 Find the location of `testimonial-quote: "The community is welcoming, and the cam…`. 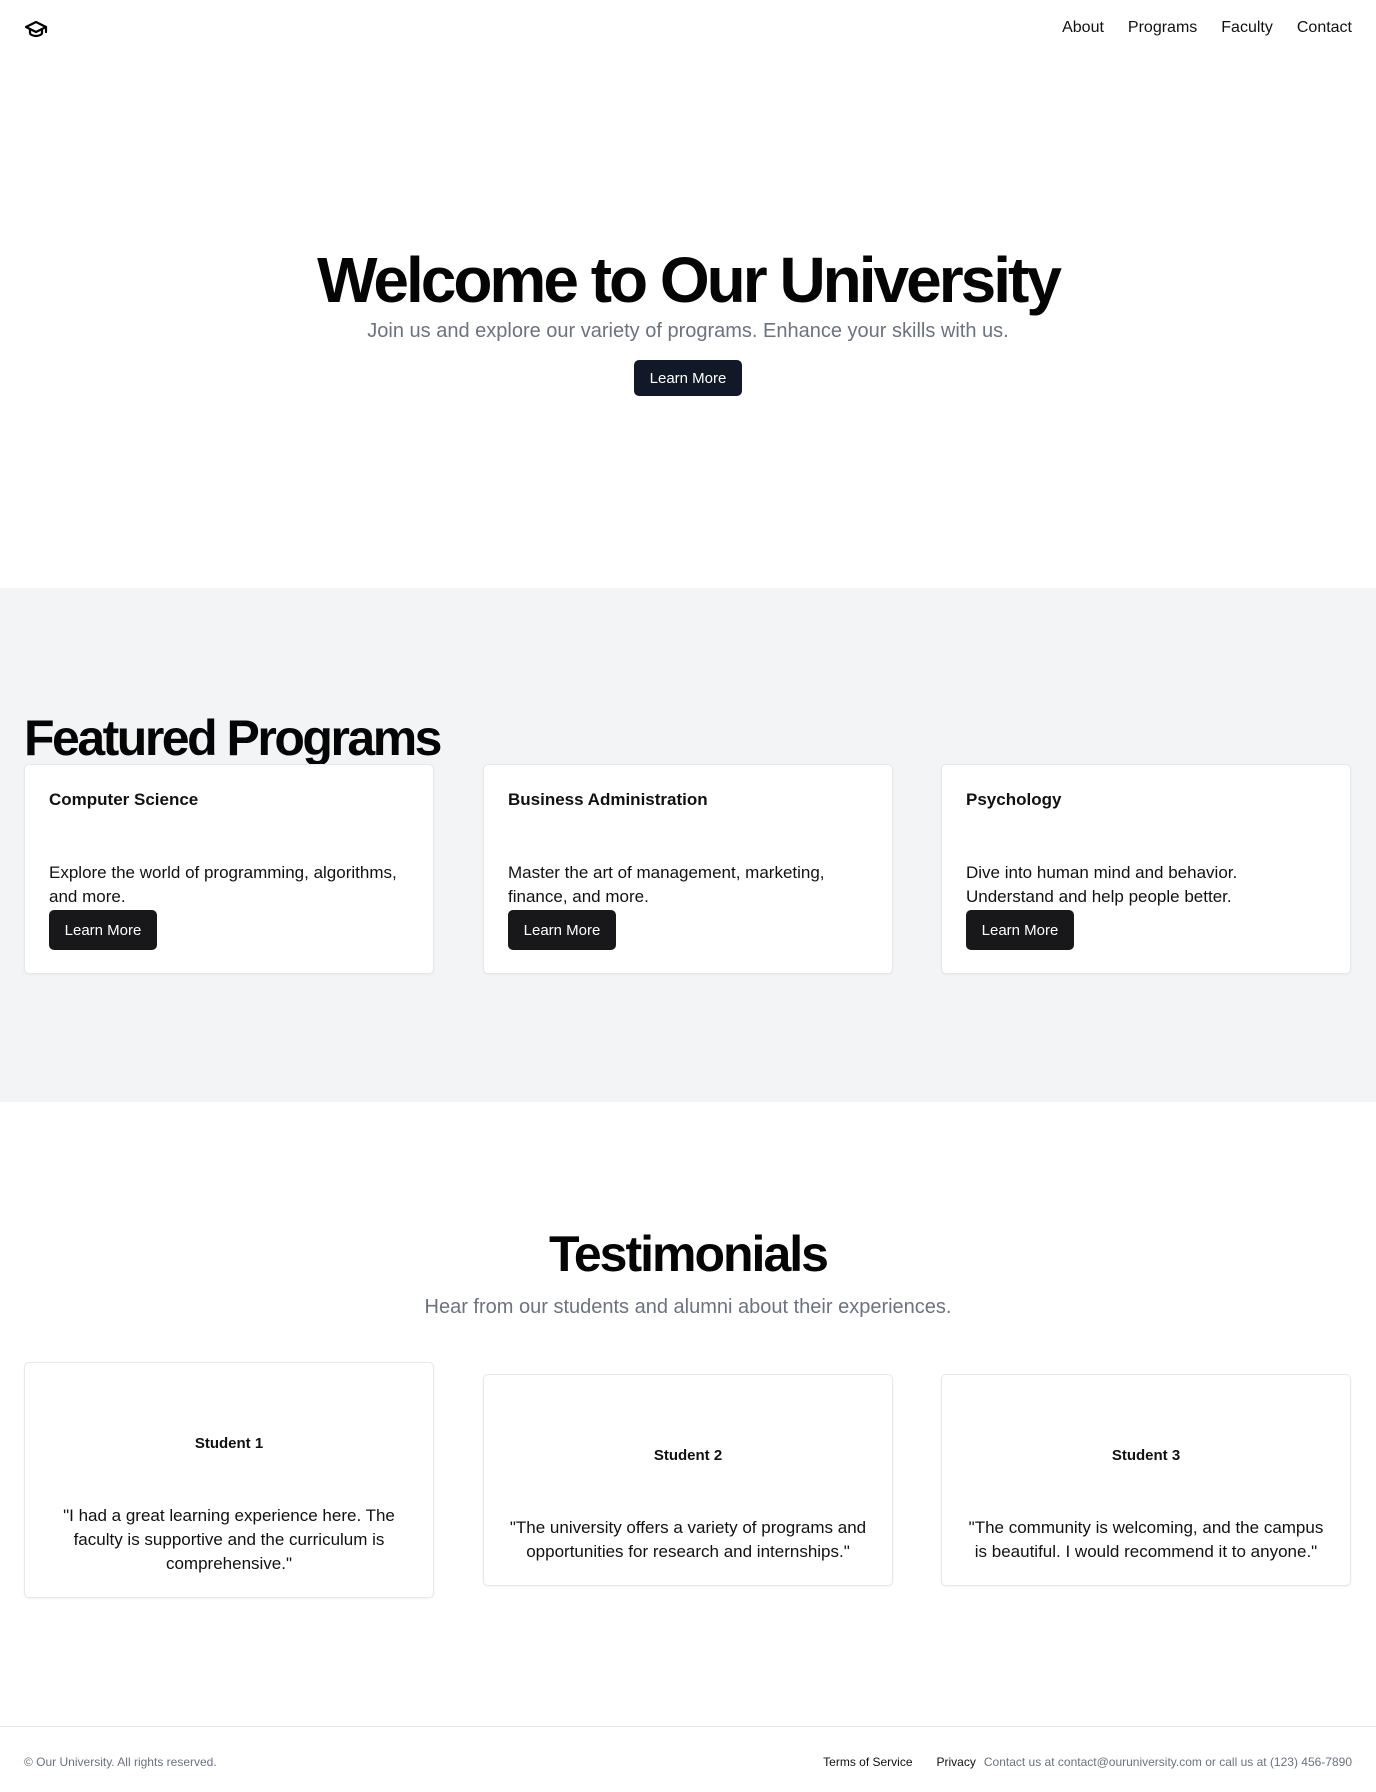

testimonial-quote: "The community is welcoming, and the cam… is located at coordinates (1146, 1539).